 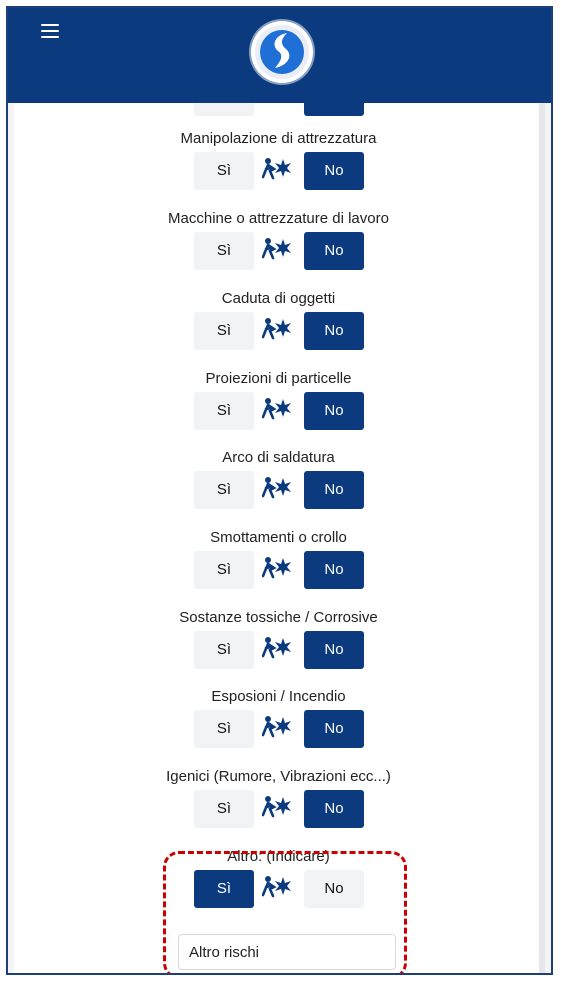 I want to click on risk-item: Altro: (Indicare) Sì No, so click(x=278, y=878).